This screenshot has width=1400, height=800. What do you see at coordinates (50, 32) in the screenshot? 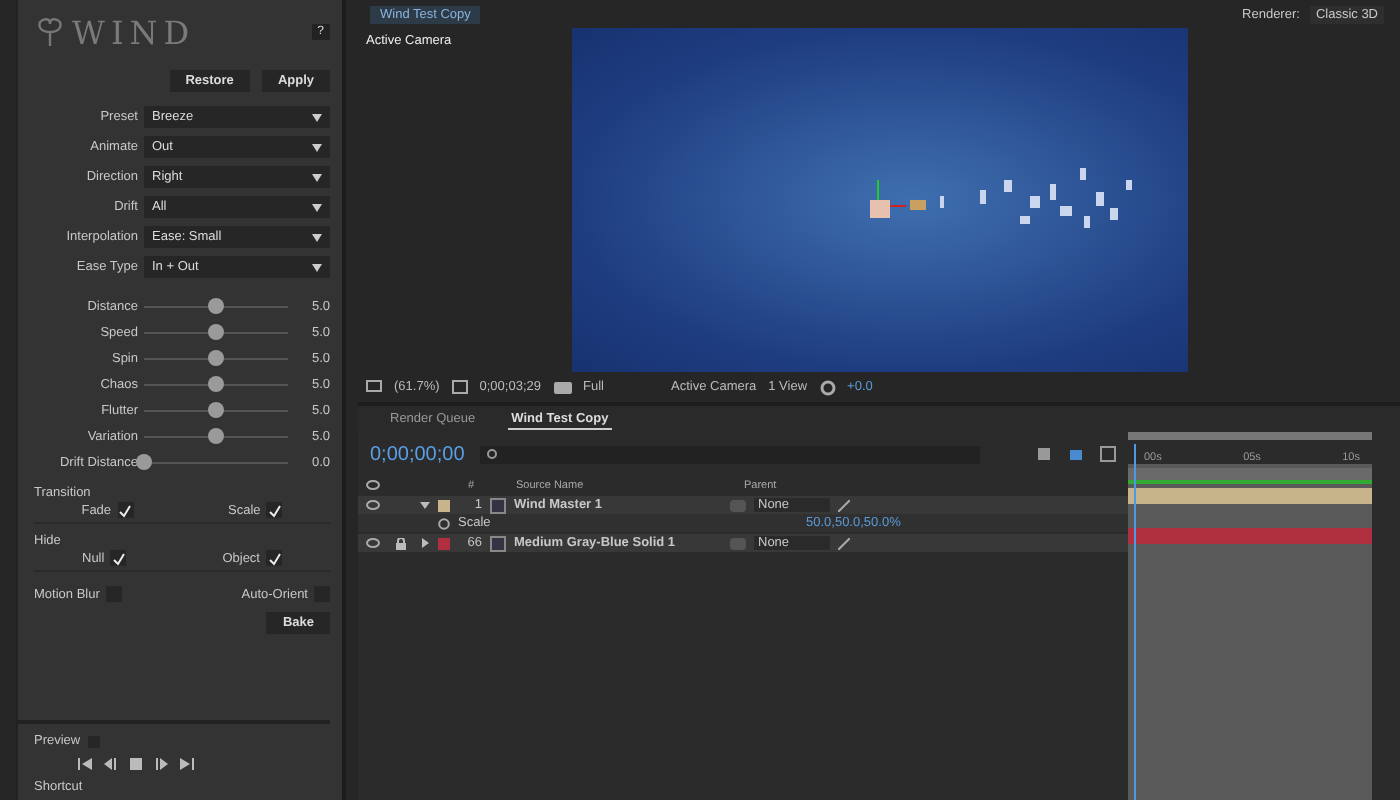
I see `tree-logo-icon` at bounding box center [50, 32].